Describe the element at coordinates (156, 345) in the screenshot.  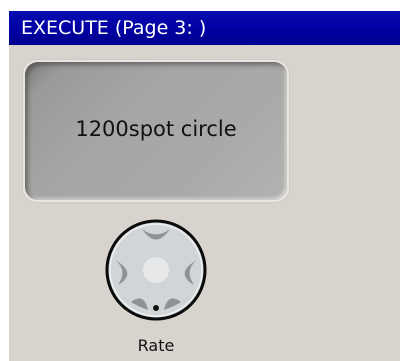
I see `rate-label: Rate` at that location.